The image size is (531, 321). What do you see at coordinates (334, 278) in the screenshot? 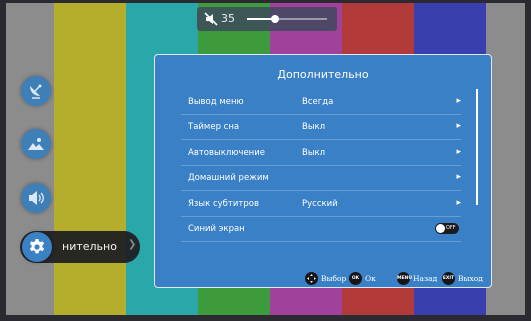
I see `hint-label: Выбор` at bounding box center [334, 278].